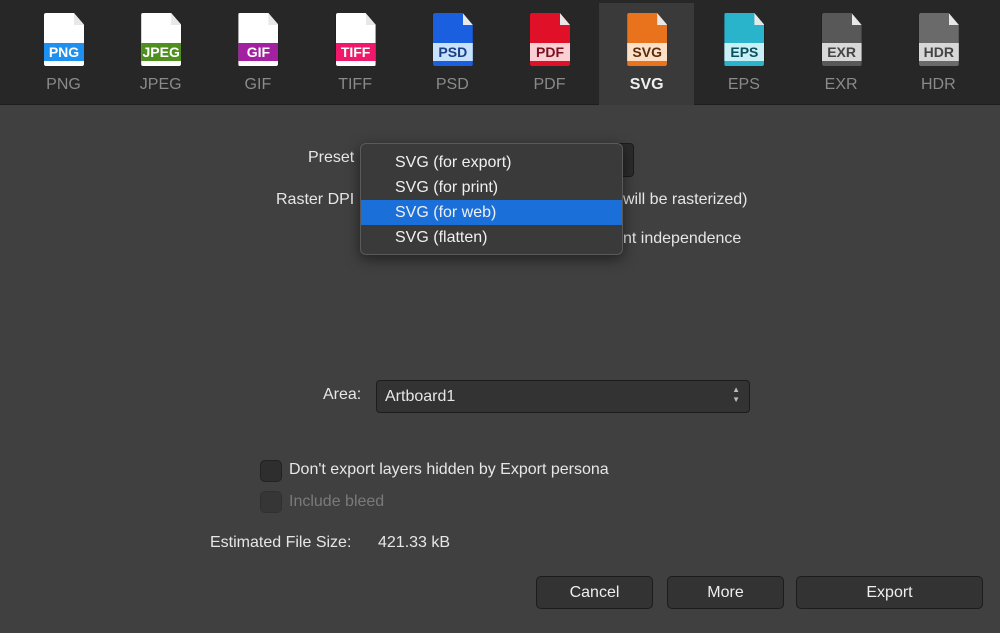 Image resolution: width=1000 pixels, height=633 pixels. What do you see at coordinates (563, 396) in the screenshot?
I see `area-select: Artboard1 ▲ ▼` at bounding box center [563, 396].